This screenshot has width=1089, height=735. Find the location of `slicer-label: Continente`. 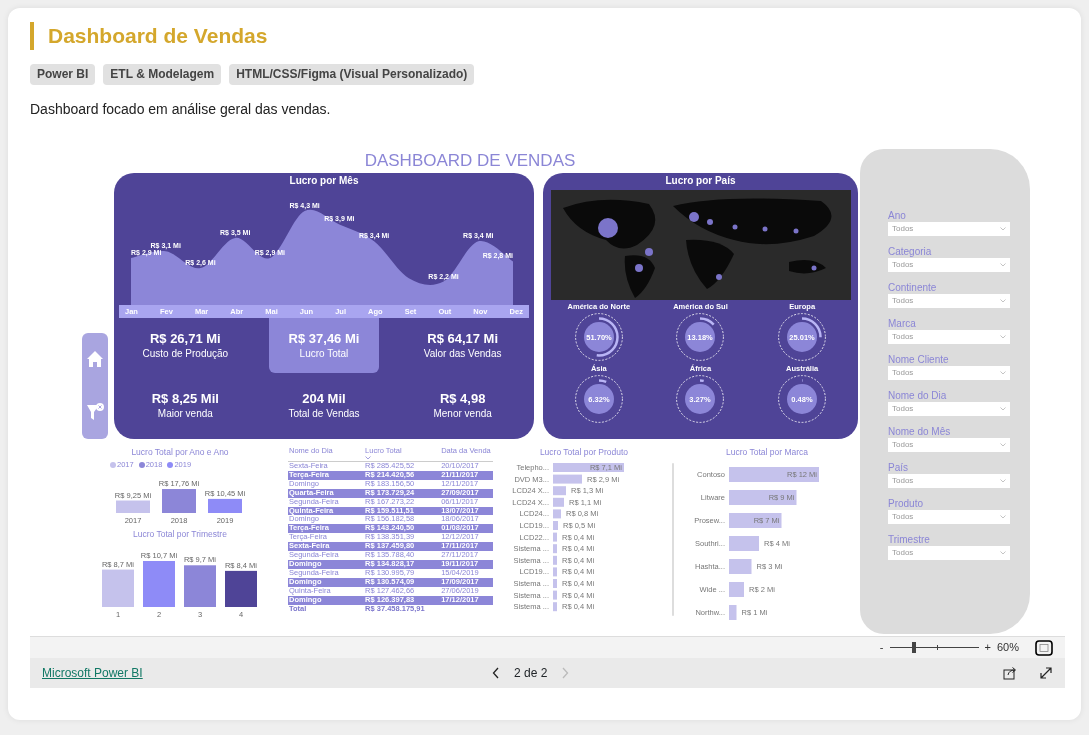

slicer-label: Continente is located at coordinates (913, 287).